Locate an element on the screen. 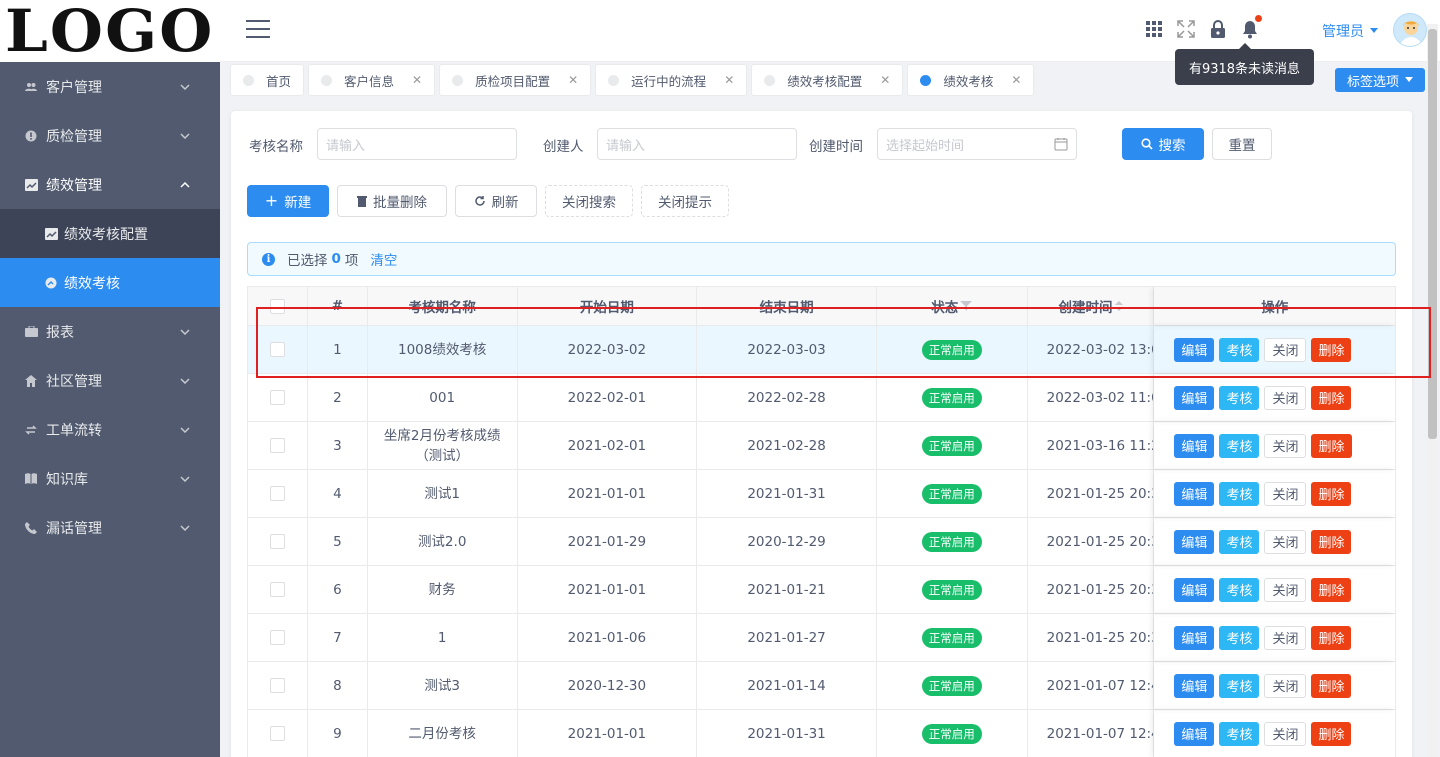 Image resolution: width=1440 pixels, height=757 pixels. refresh-button: 刷新 is located at coordinates (496, 201).